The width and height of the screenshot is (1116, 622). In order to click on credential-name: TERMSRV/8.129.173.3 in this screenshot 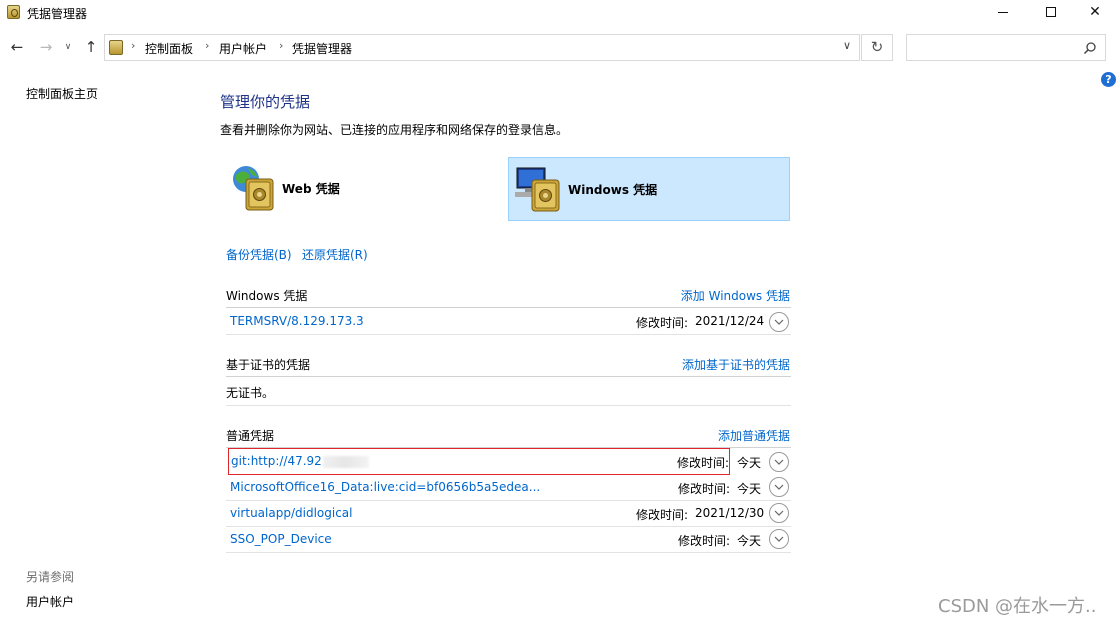, I will do `click(297, 321)`.